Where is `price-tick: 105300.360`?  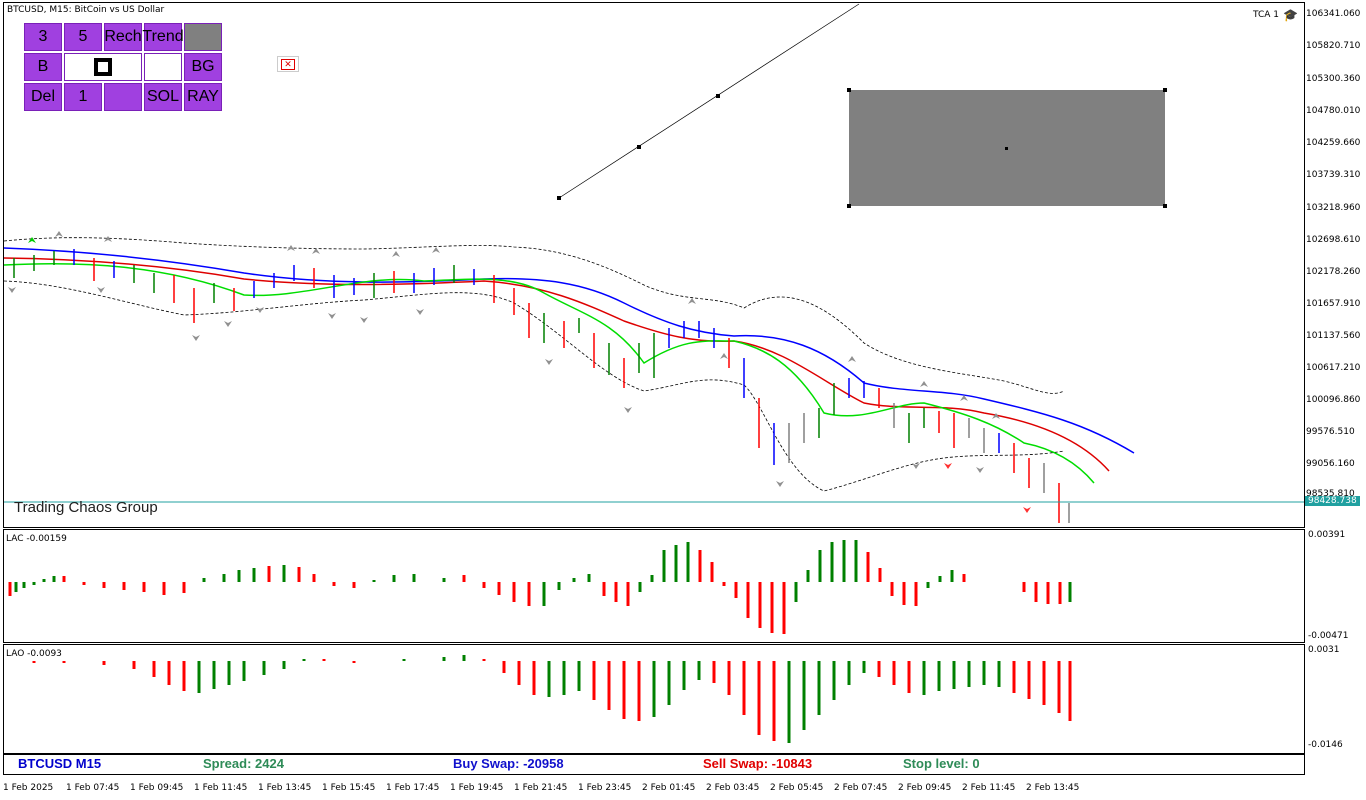
price-tick: 105300.360 is located at coordinates (1333, 79).